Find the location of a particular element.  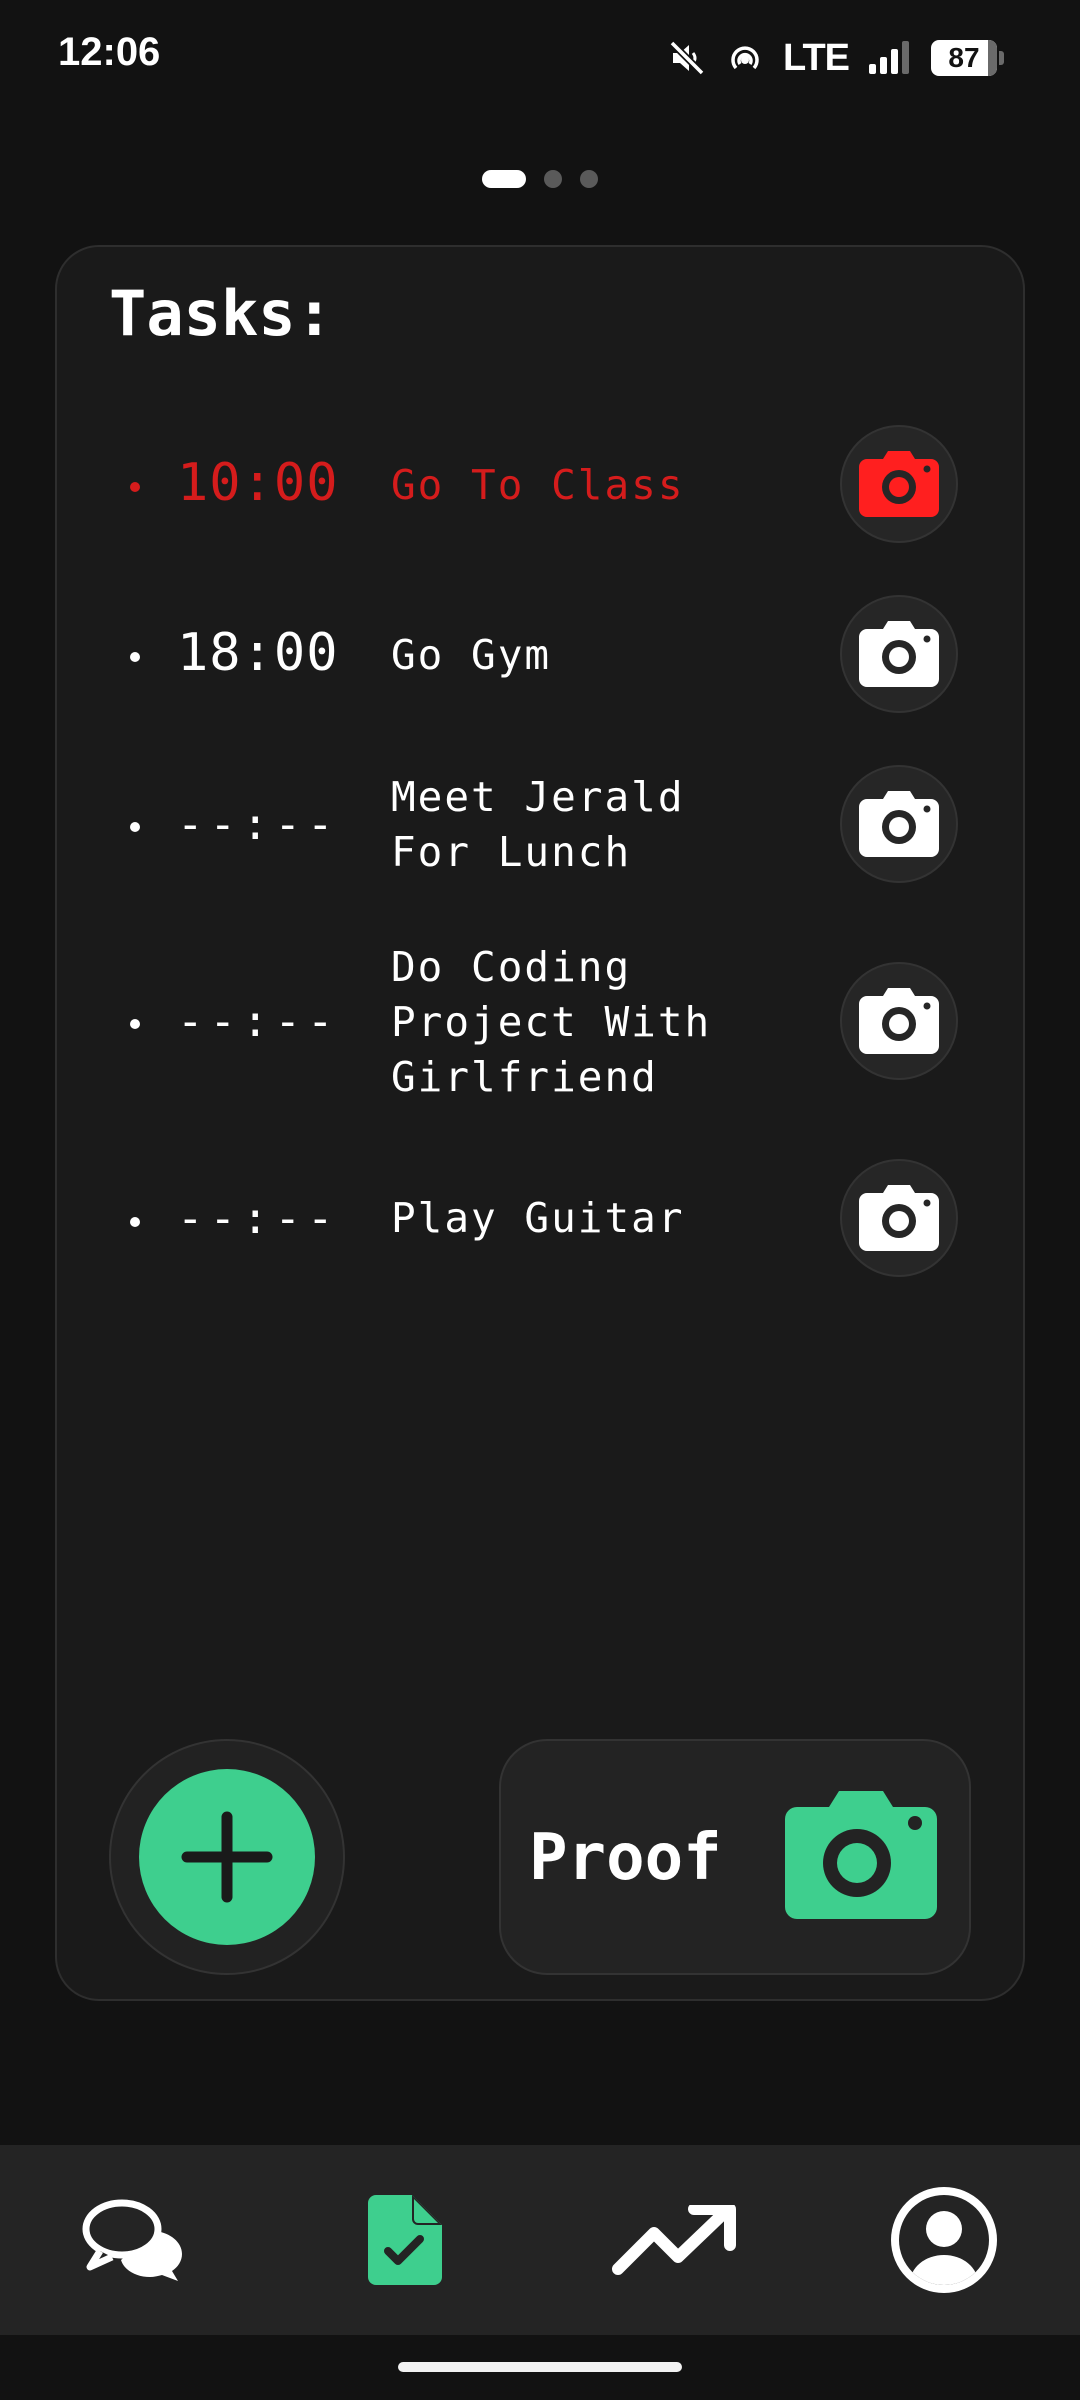

task-name: Do Coding Project With Girlfriend is located at coordinates (591, 1022).